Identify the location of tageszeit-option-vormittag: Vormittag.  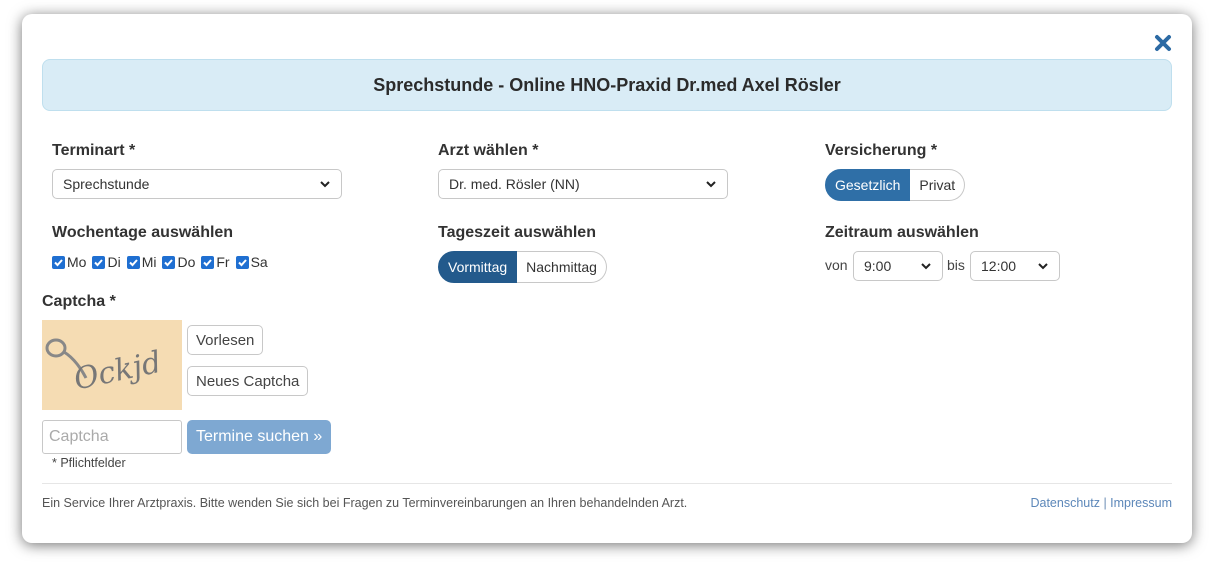
(478, 267).